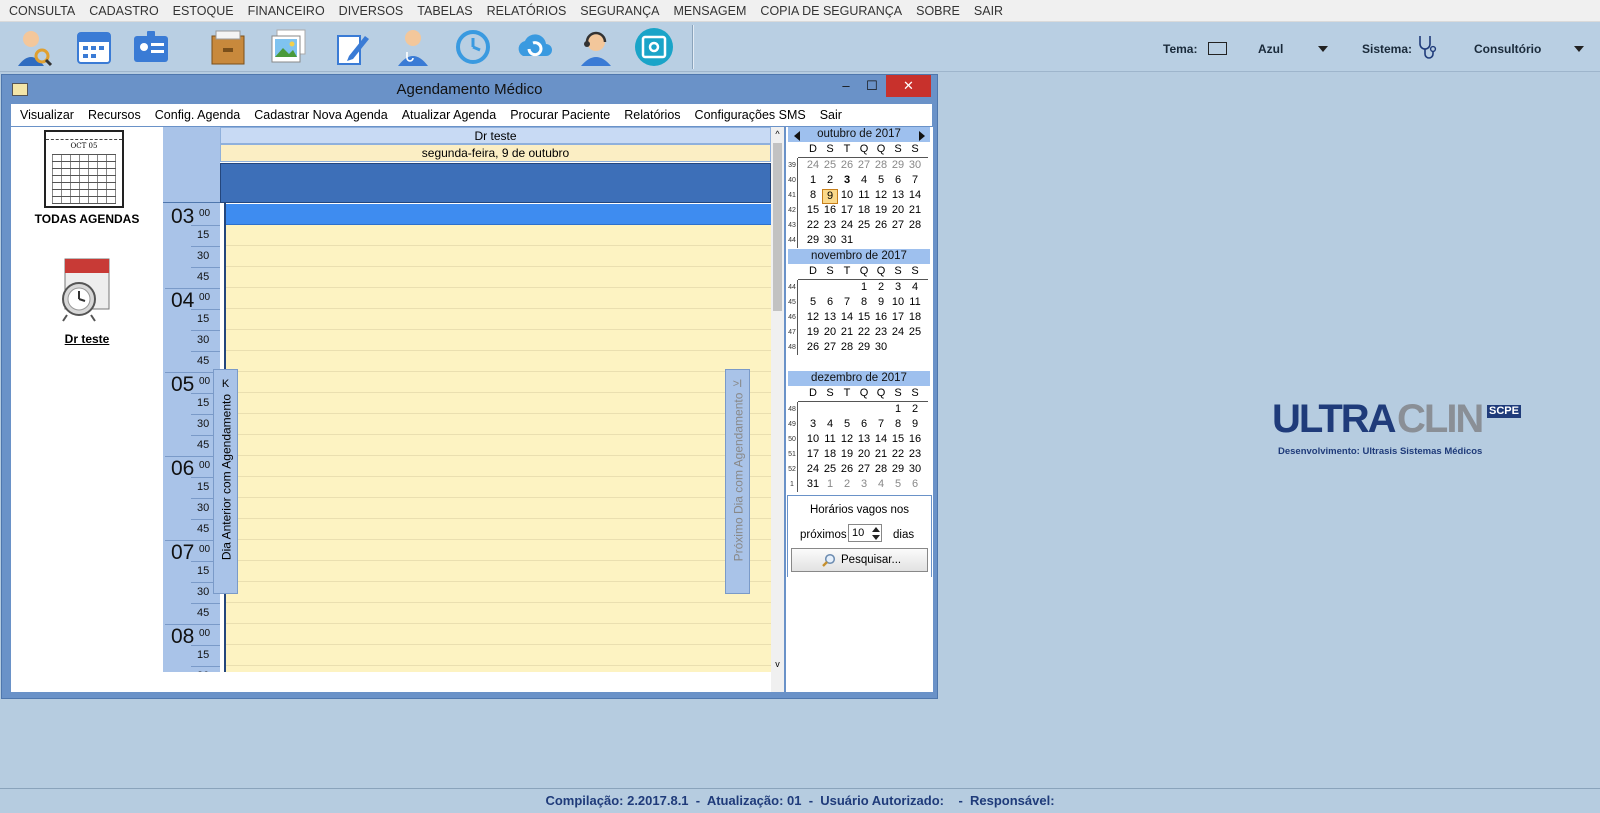  I want to click on window-menu-cadastrar-nova-agenda: Cadastrar Nova Agenda, so click(320, 115).